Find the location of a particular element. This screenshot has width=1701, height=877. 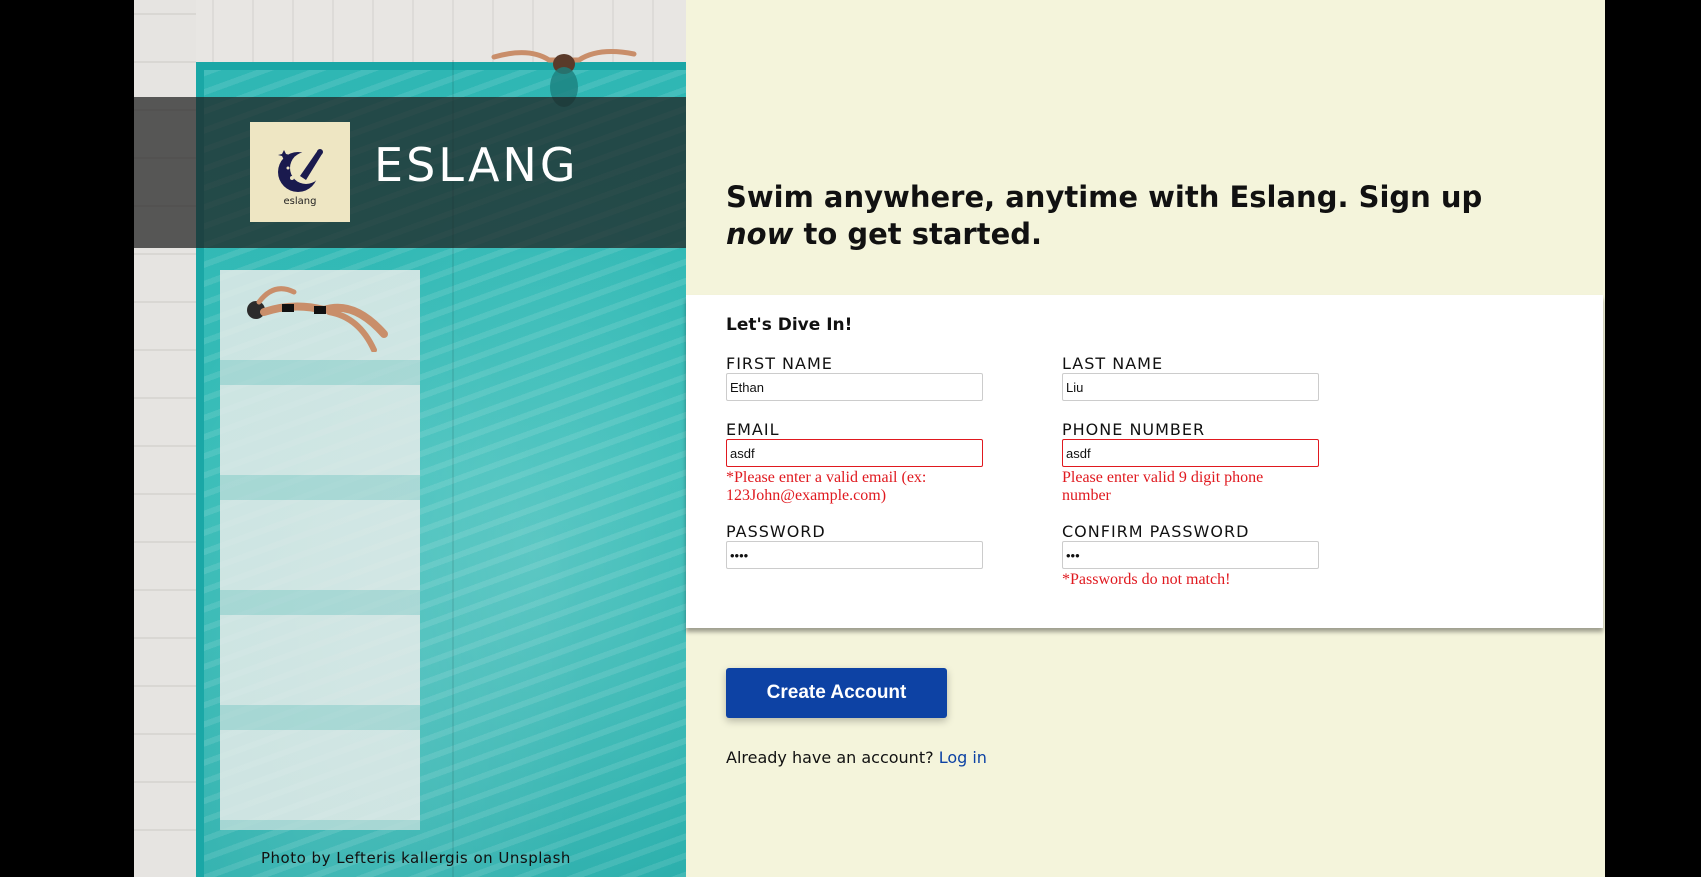

logo-text: eslang is located at coordinates (300, 201).